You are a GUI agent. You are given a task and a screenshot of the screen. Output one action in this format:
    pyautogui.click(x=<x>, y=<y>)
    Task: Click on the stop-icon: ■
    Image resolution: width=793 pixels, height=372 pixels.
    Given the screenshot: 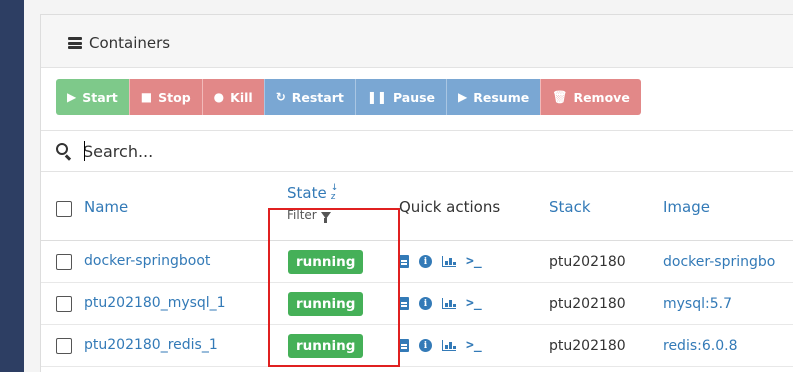 What is the action you would take?
    pyautogui.click(x=146, y=97)
    